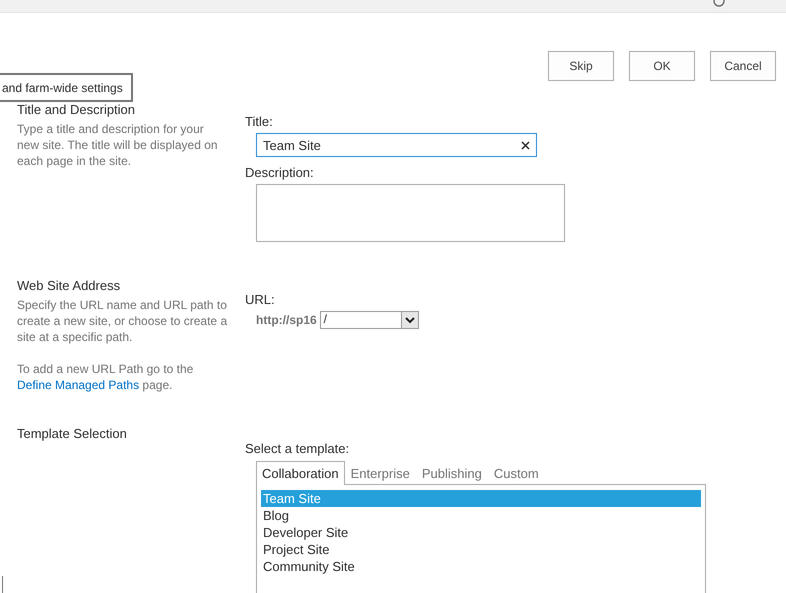 Image resolution: width=786 pixels, height=593 pixels. What do you see at coordinates (292, 145) in the screenshot?
I see `input-value: Team Site` at bounding box center [292, 145].